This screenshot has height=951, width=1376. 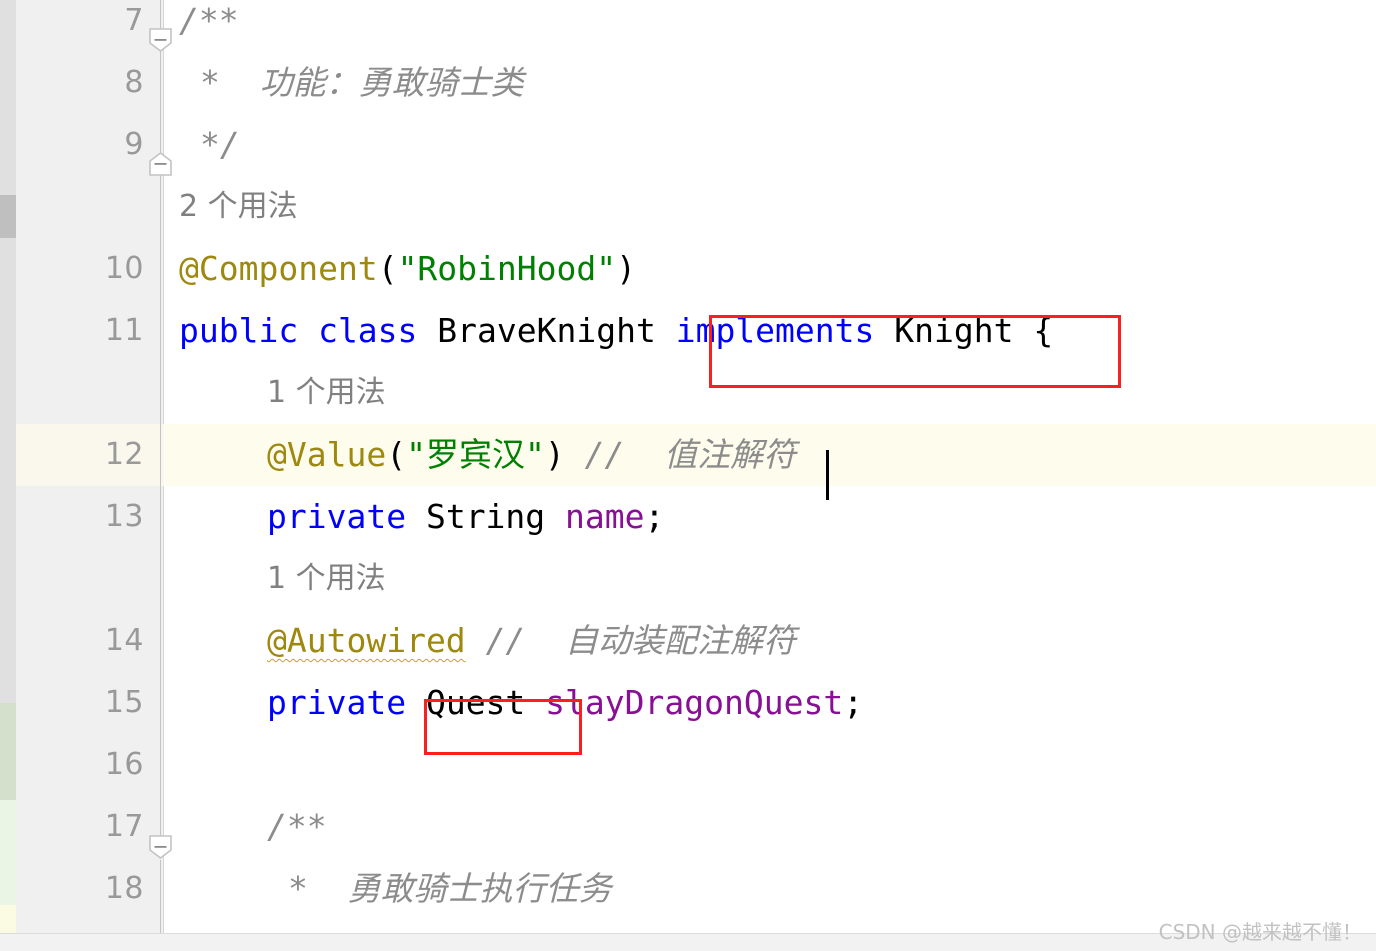 I want to click on token-cls: Knight, so click(x=964, y=330).